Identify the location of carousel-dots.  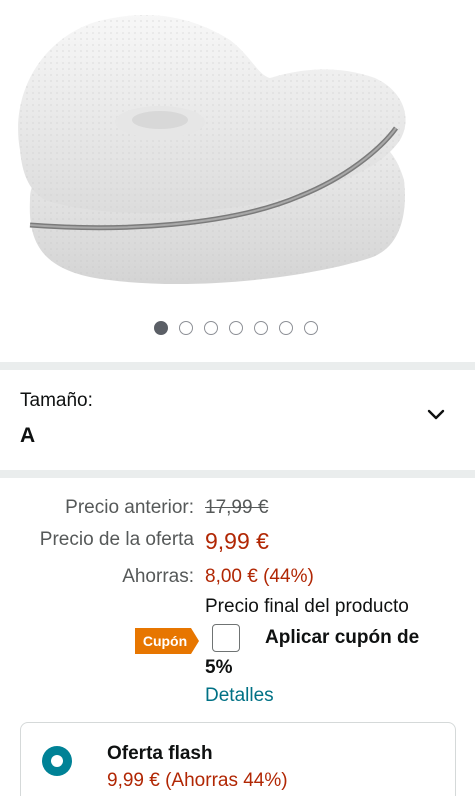
(236, 328).